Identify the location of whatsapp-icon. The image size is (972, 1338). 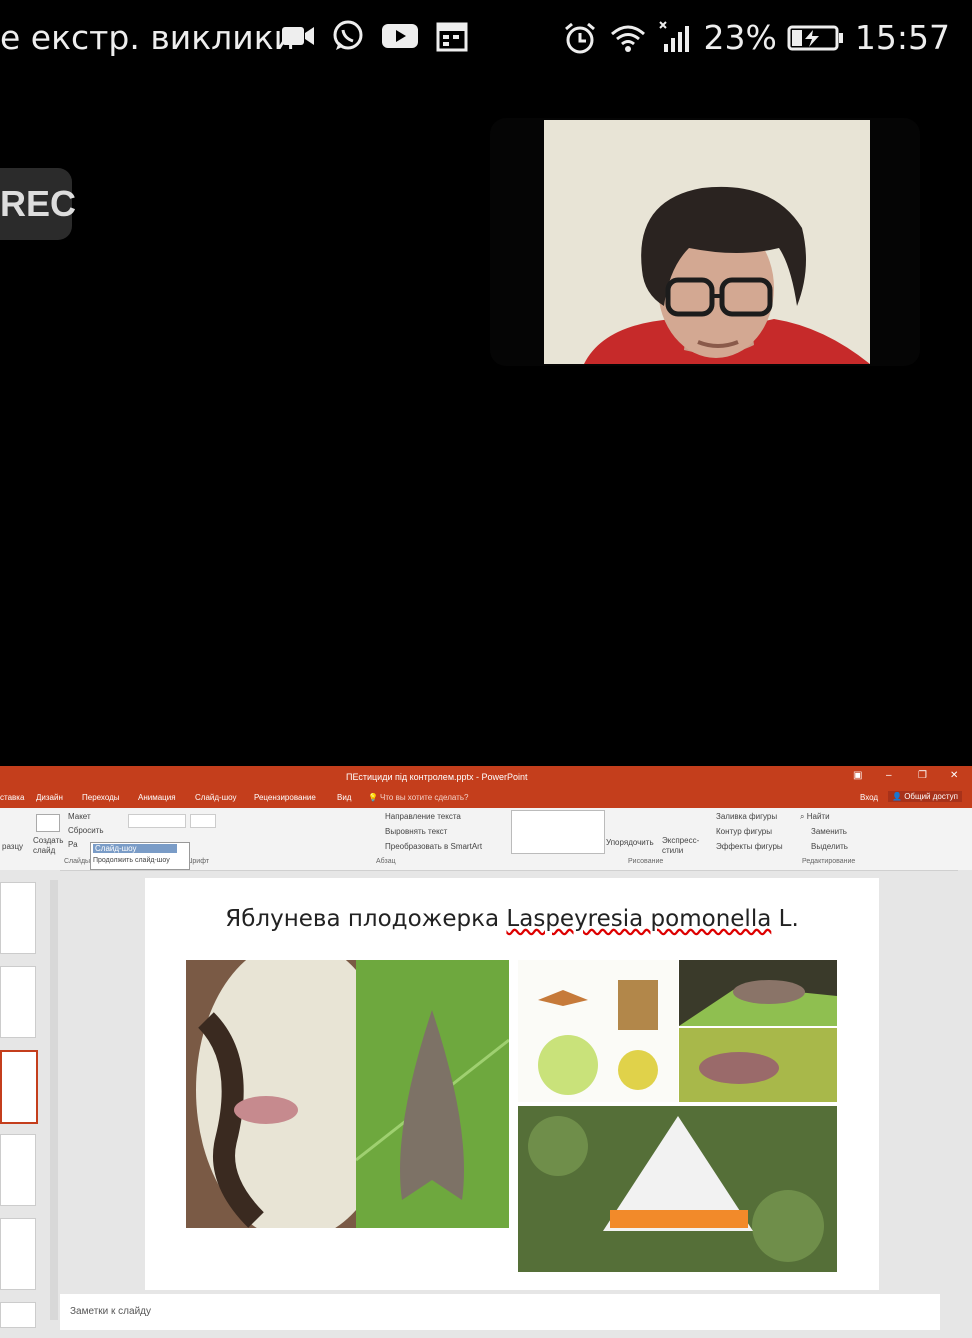
(348, 35).